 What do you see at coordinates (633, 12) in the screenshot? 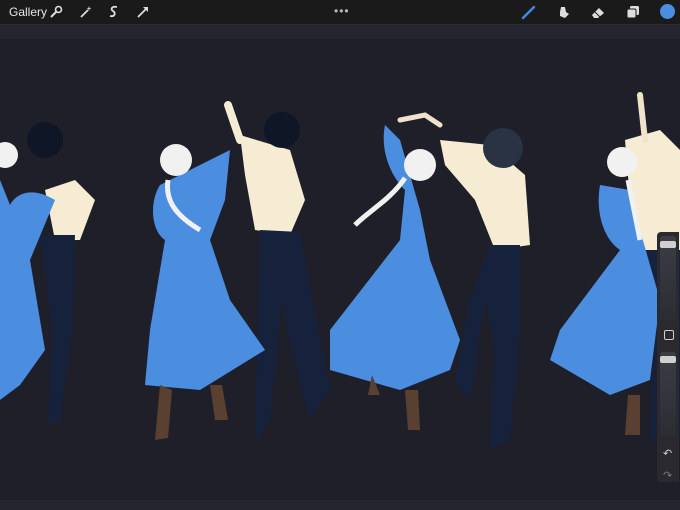
I see `layers-icon` at bounding box center [633, 12].